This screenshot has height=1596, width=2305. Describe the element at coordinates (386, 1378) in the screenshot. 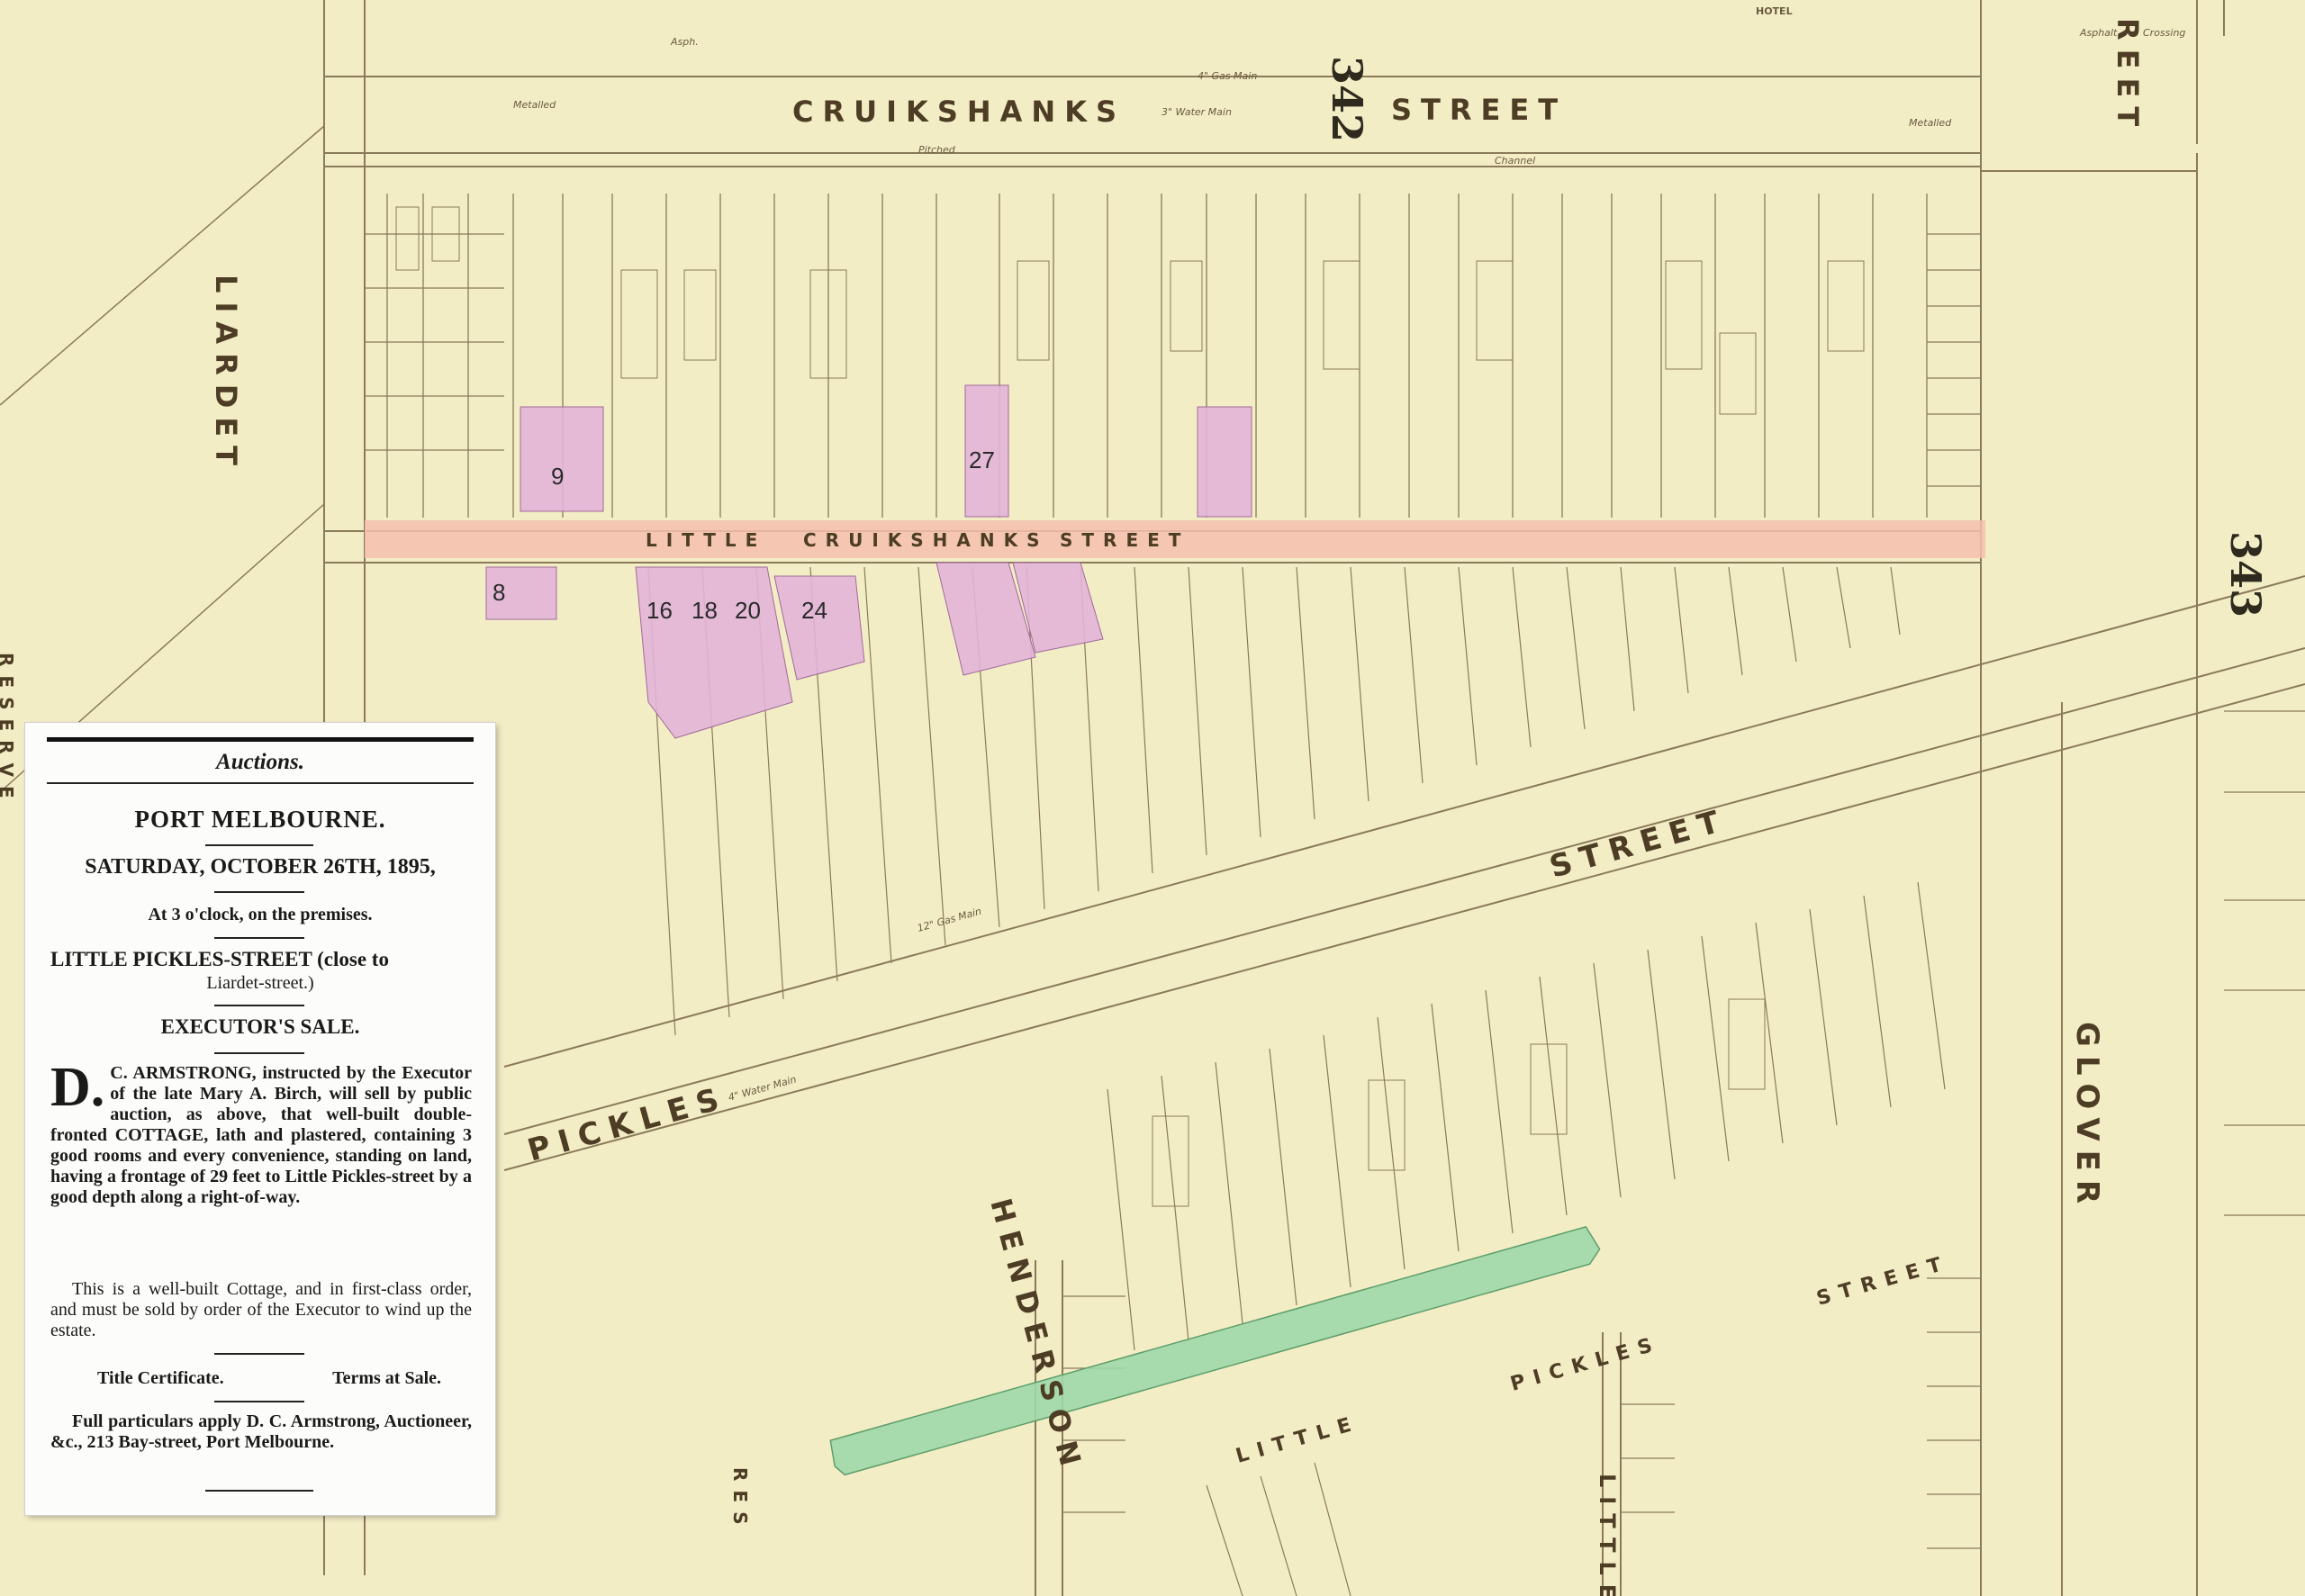

I see `terms-at-sale: Terms at Sale.` at that location.